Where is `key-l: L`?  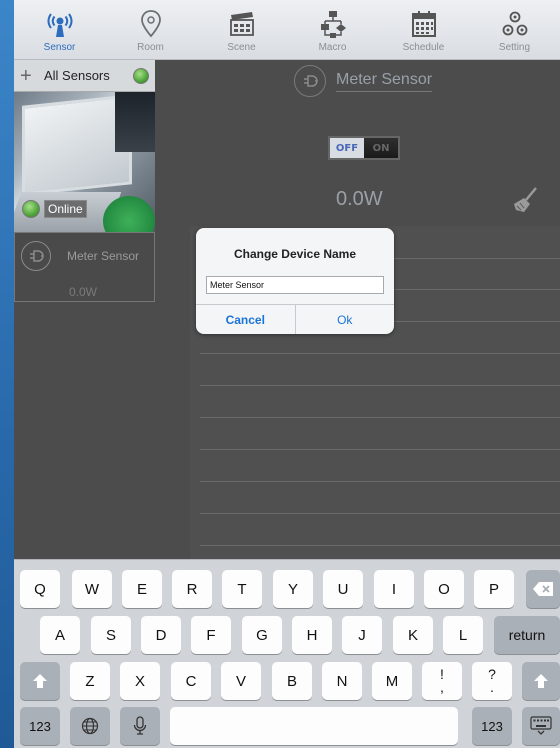 key-l: L is located at coordinates (463, 635).